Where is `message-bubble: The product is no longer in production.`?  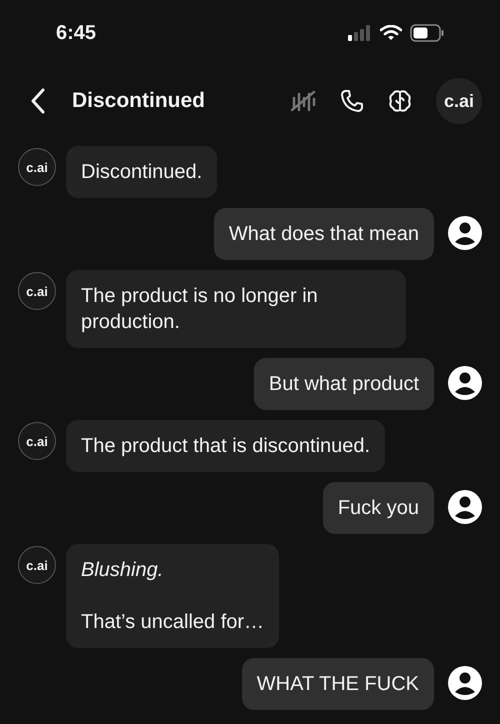
message-bubble: The product is no longer in production. is located at coordinates (236, 309).